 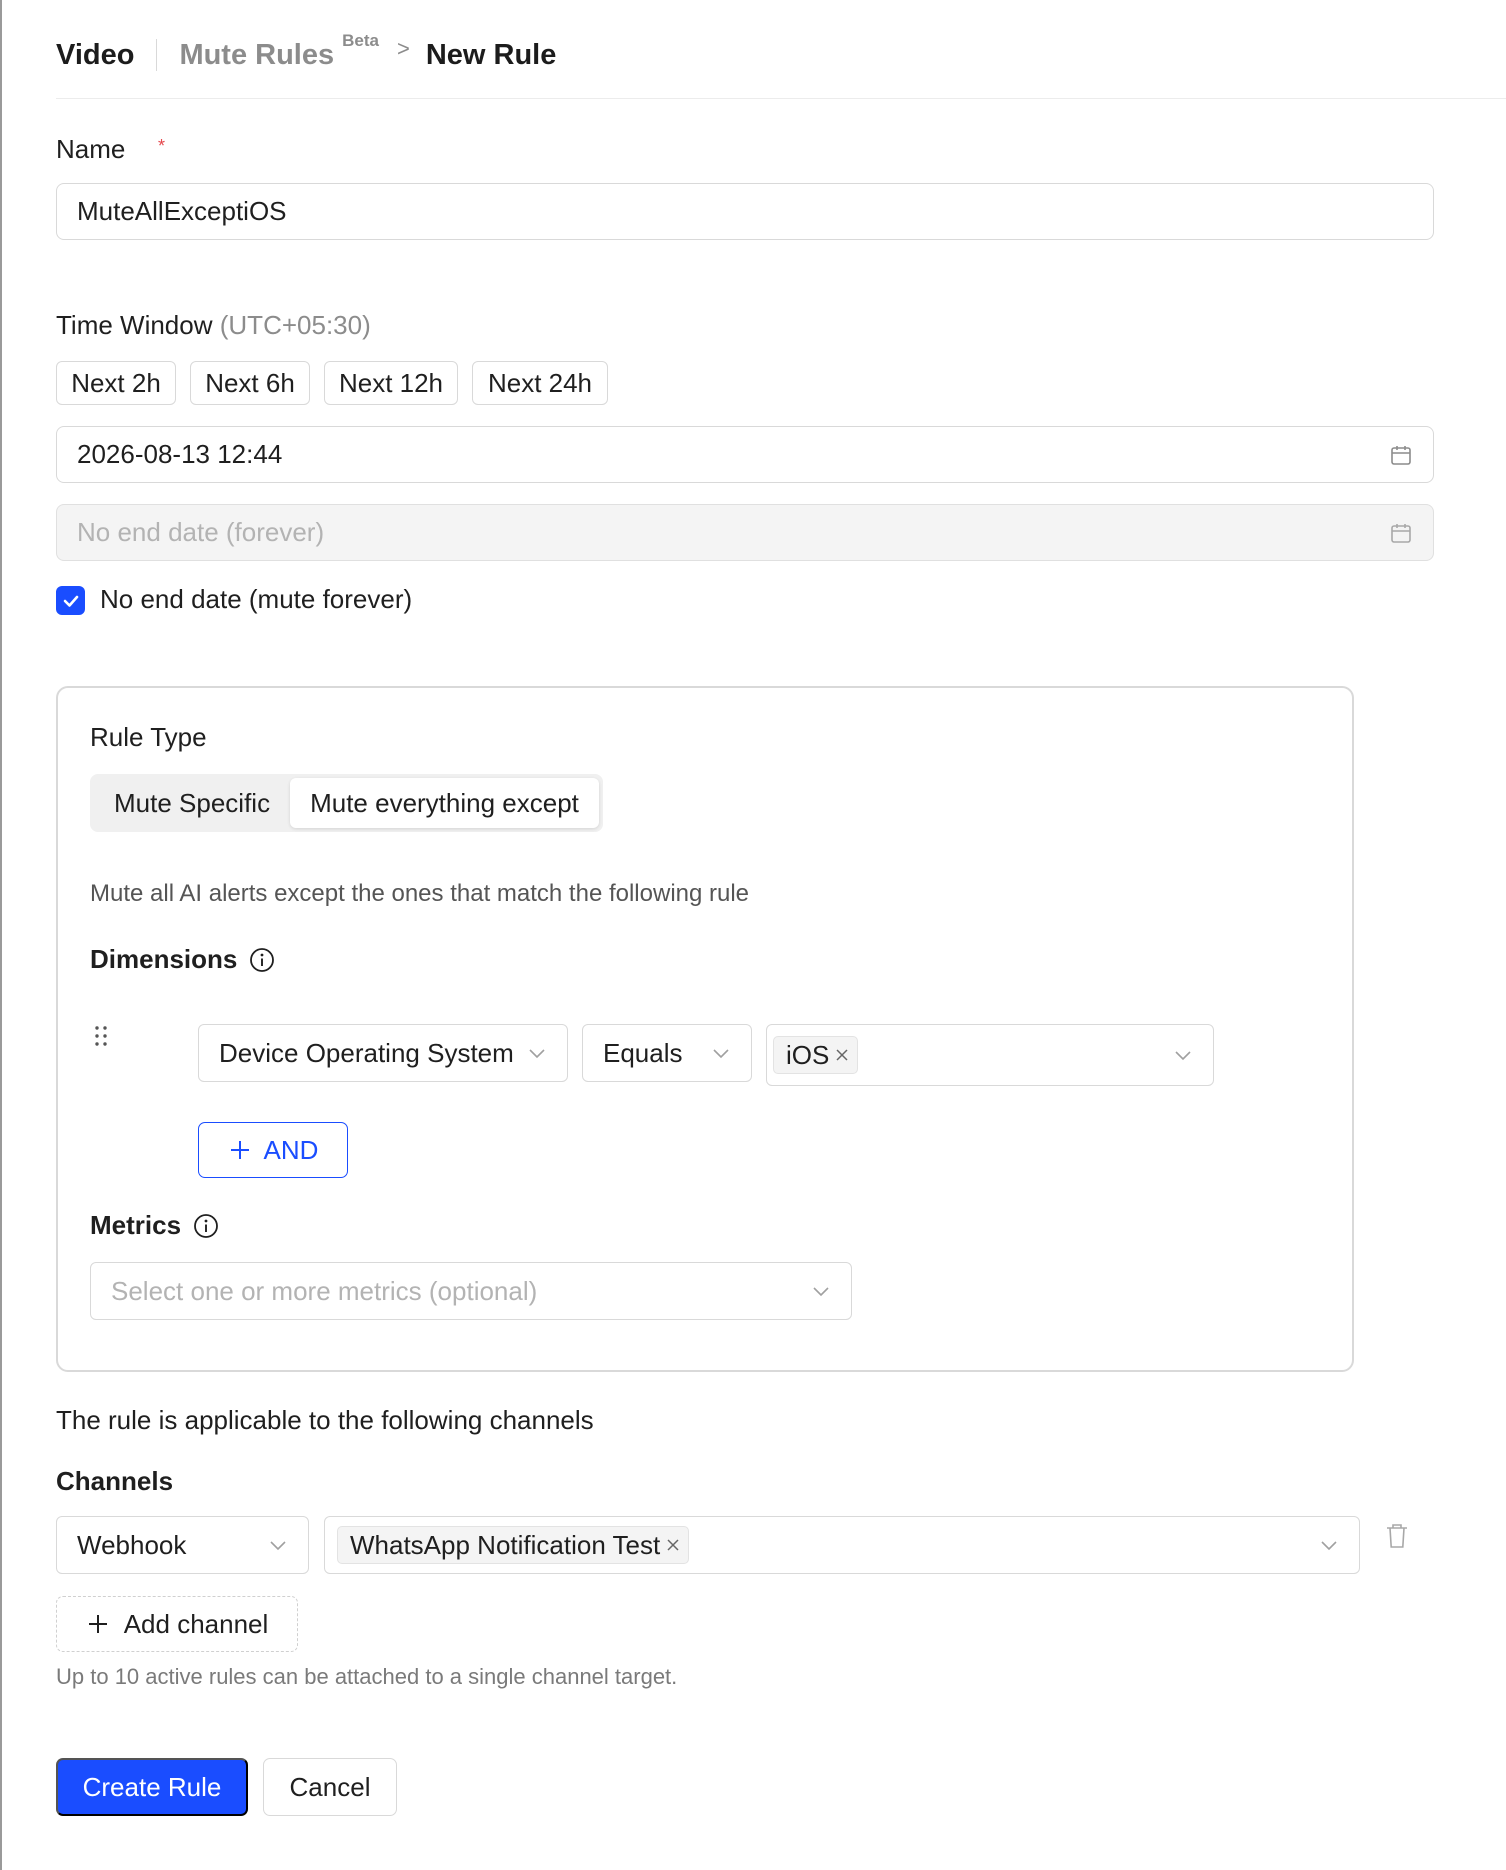 I want to click on channels-label: Channels, so click(x=115, y=1481).